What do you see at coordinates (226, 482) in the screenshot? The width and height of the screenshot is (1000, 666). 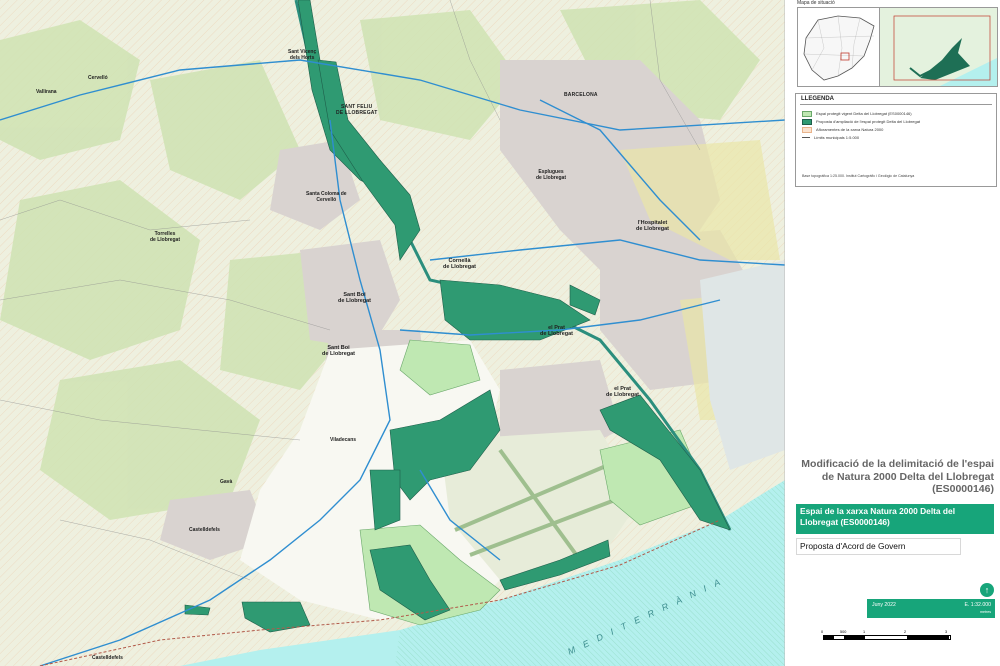 I see `place-label: Gavà` at bounding box center [226, 482].